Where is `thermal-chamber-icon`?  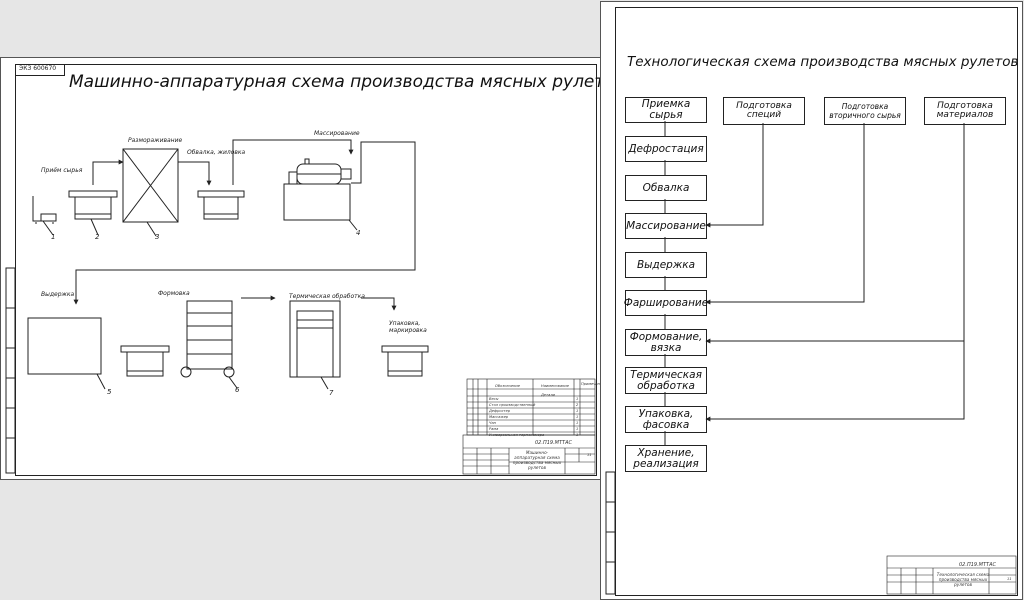
thermal-chamber-icon is located at coordinates (315, 339).